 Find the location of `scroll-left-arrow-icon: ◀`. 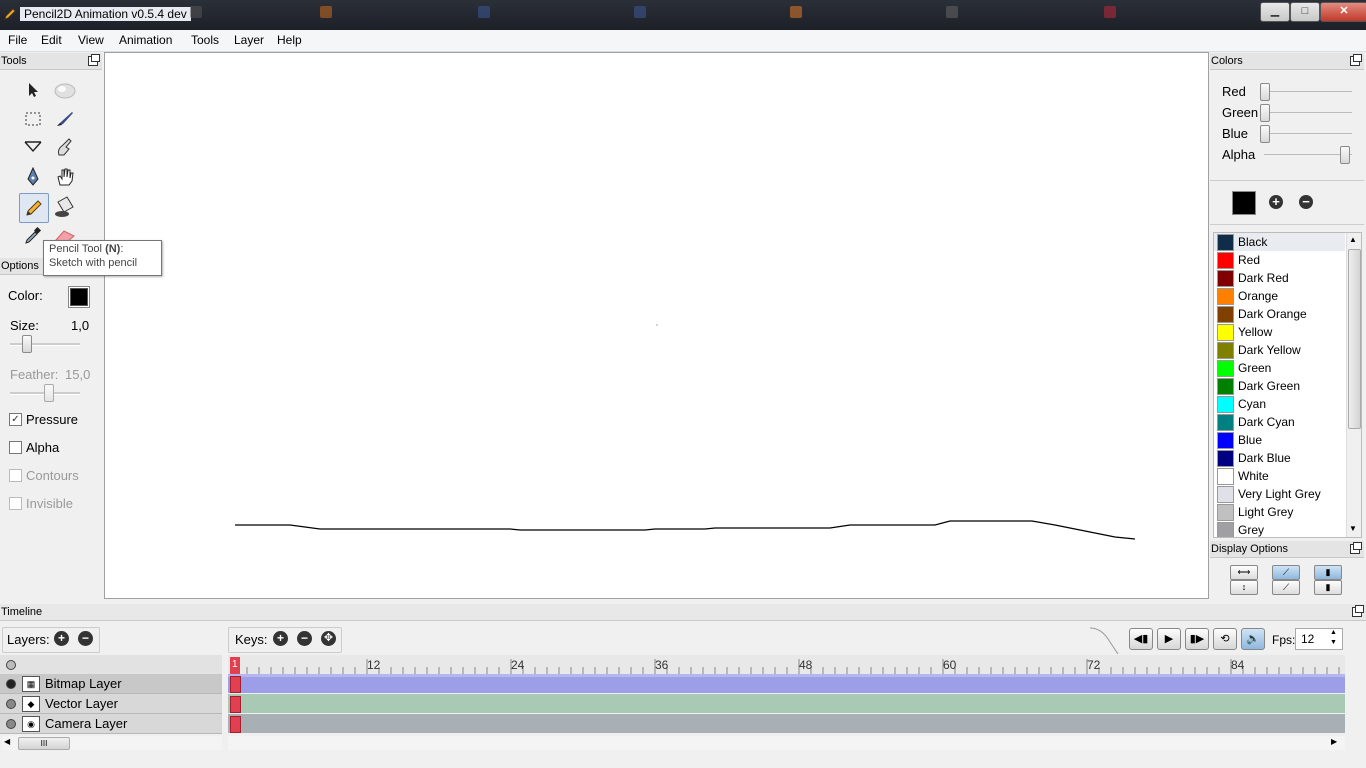

scroll-left-arrow-icon: ◀ is located at coordinates (7, 741).